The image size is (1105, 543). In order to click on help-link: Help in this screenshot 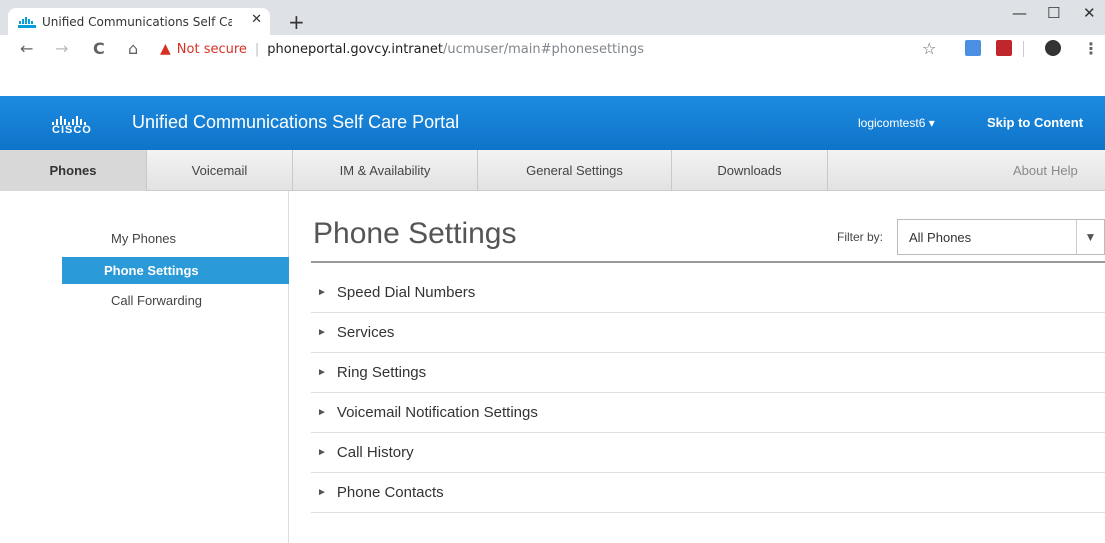, I will do `click(1064, 170)`.